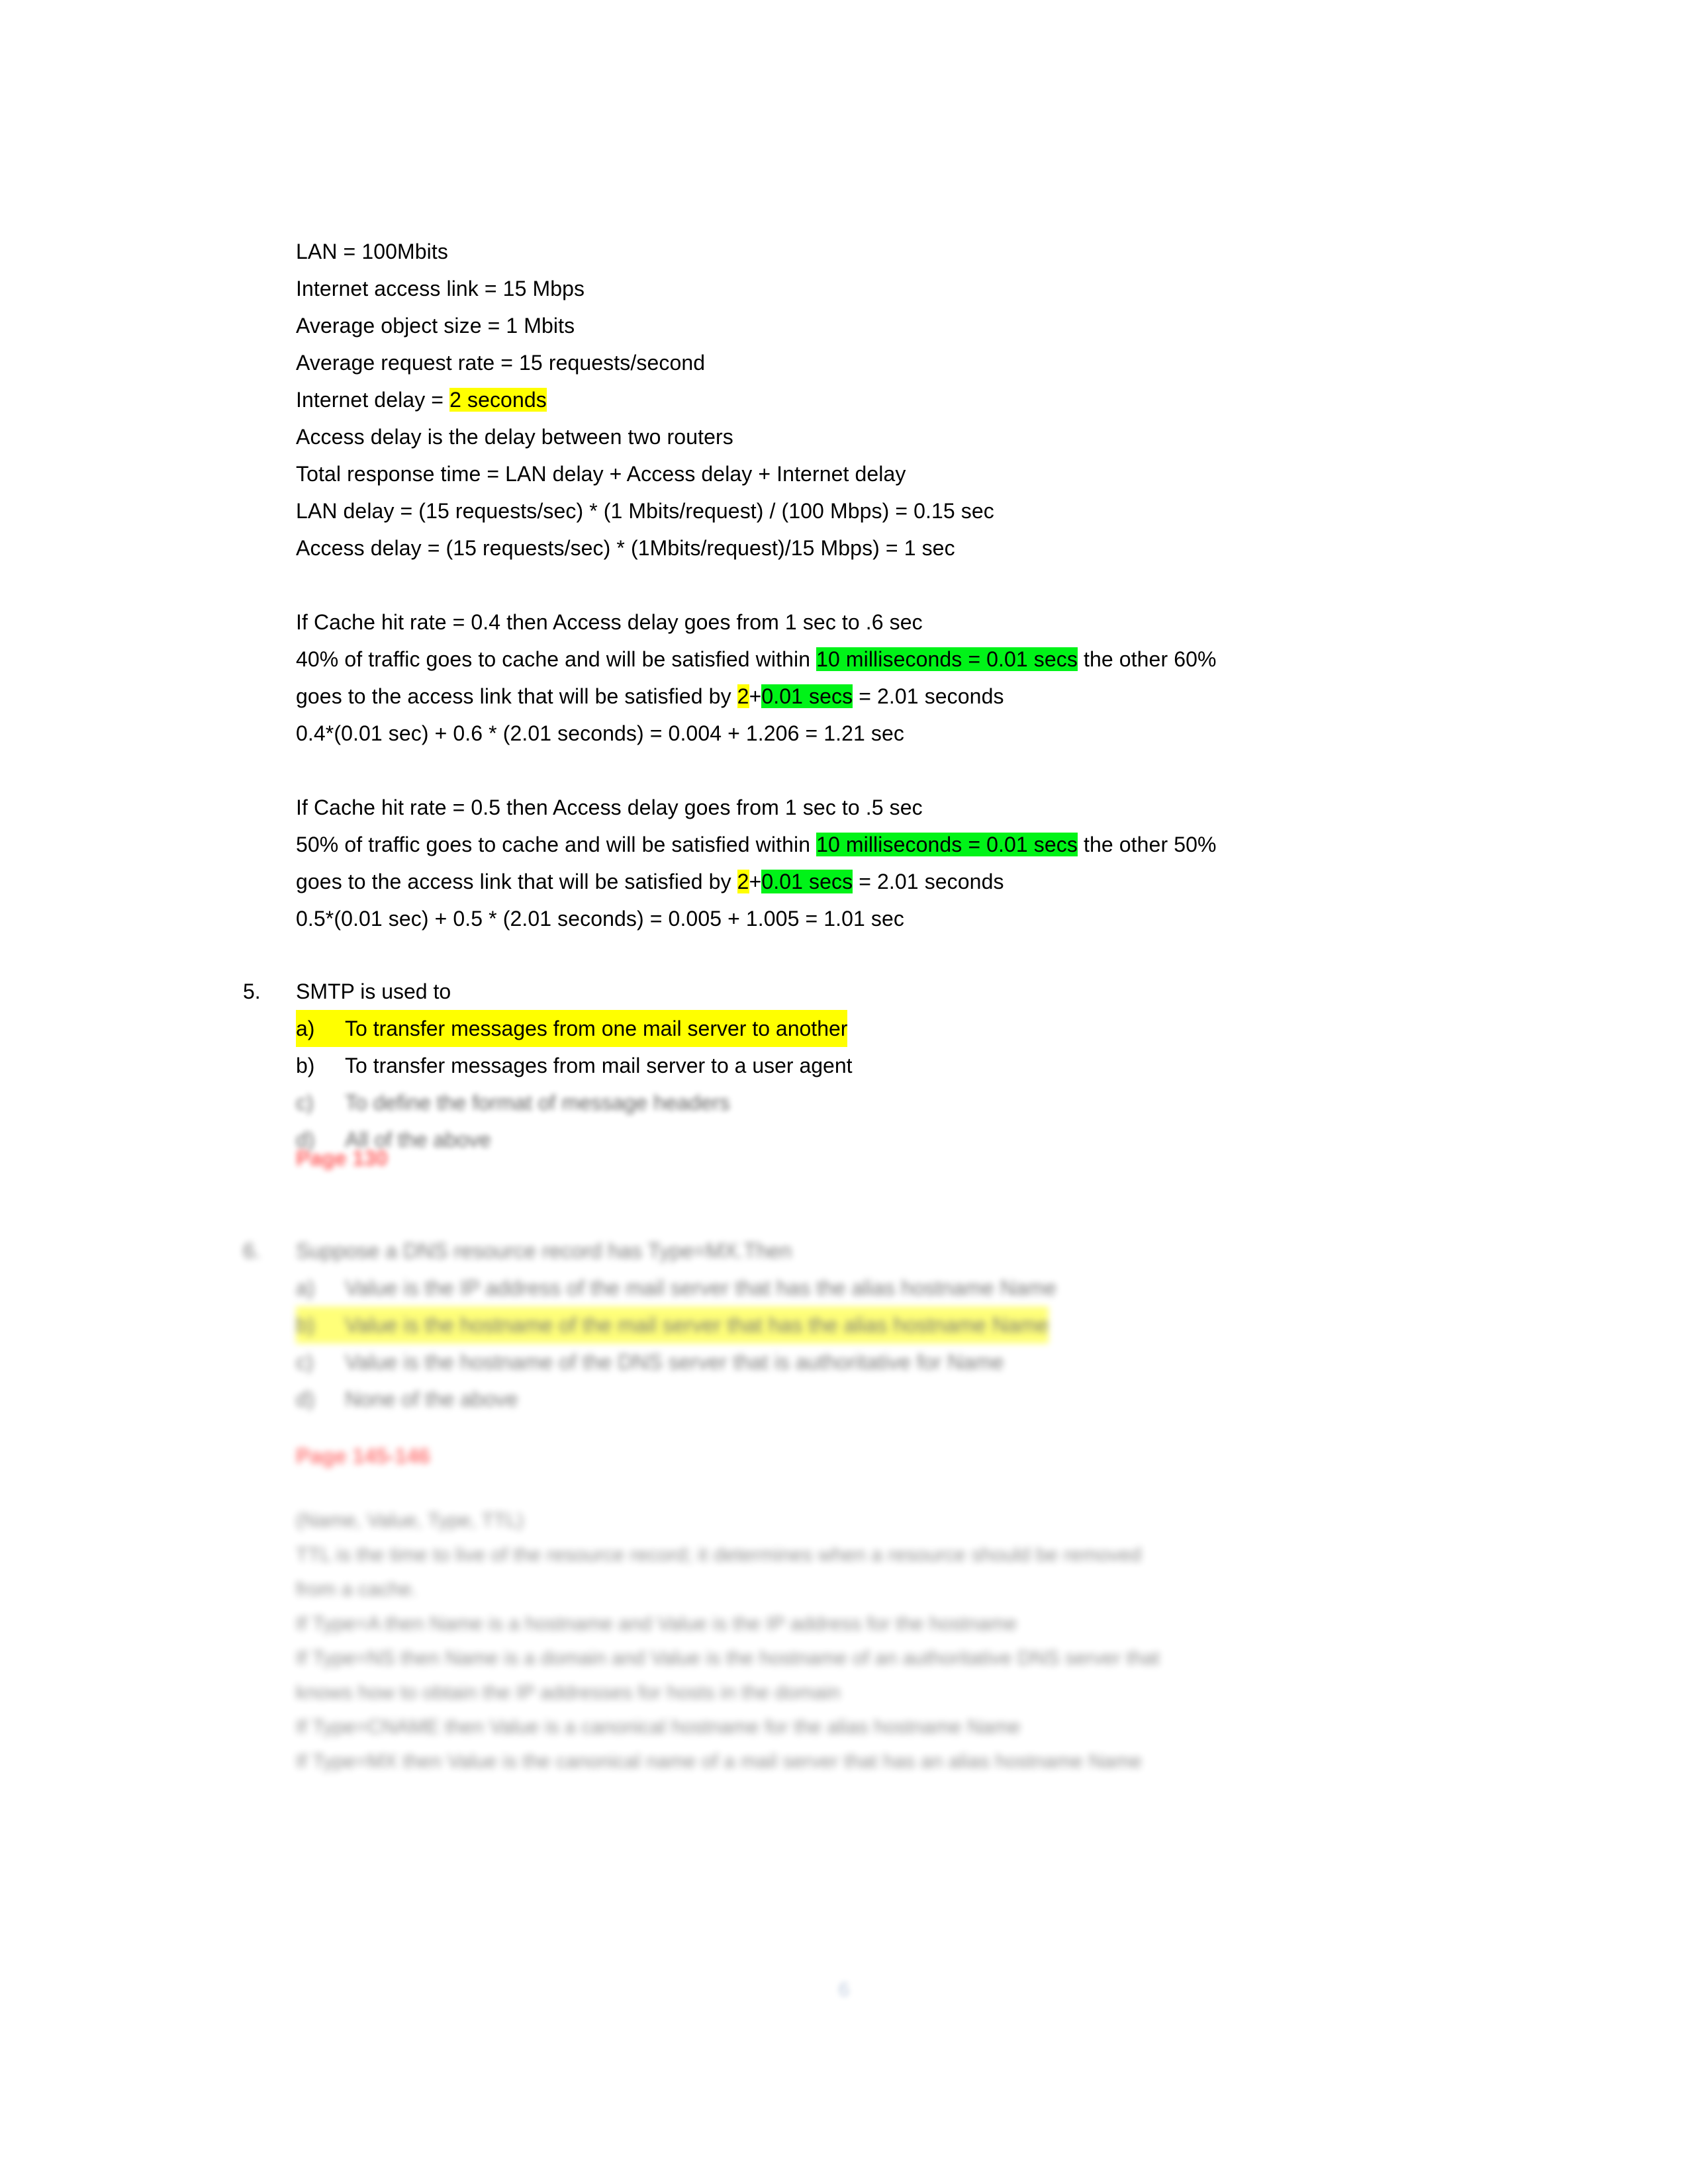  What do you see at coordinates (305, 1362) in the screenshot?
I see `q6-option-c-label: c)` at bounding box center [305, 1362].